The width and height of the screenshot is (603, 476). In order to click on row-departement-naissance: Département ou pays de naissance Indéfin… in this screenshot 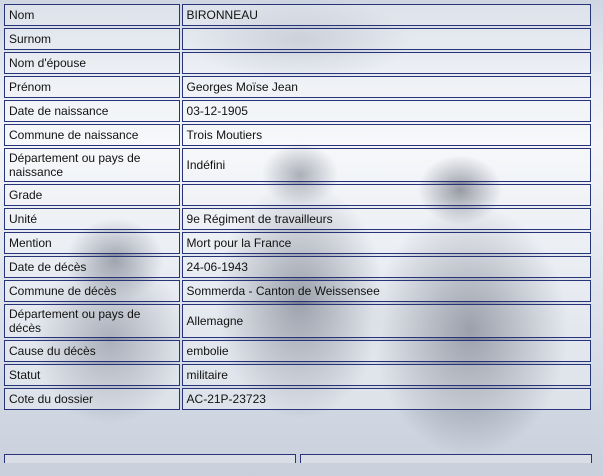, I will do `click(297, 165)`.